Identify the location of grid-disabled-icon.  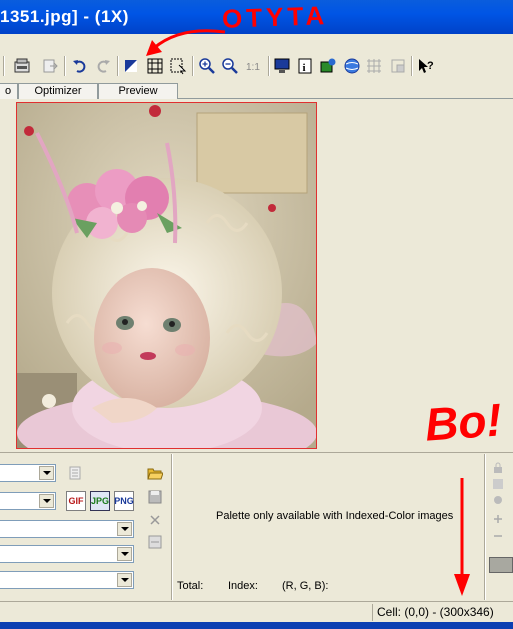
(374, 66).